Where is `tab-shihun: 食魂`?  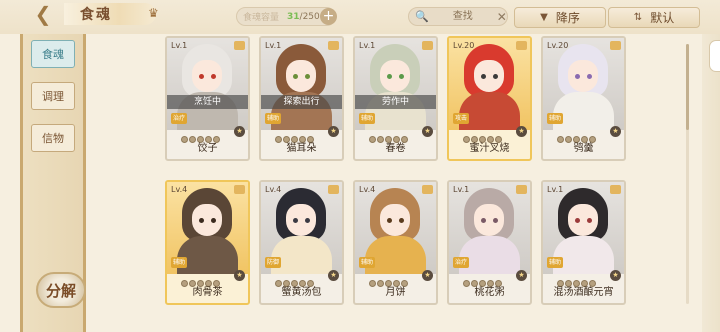 tab-shihun: 食魂 is located at coordinates (53, 54).